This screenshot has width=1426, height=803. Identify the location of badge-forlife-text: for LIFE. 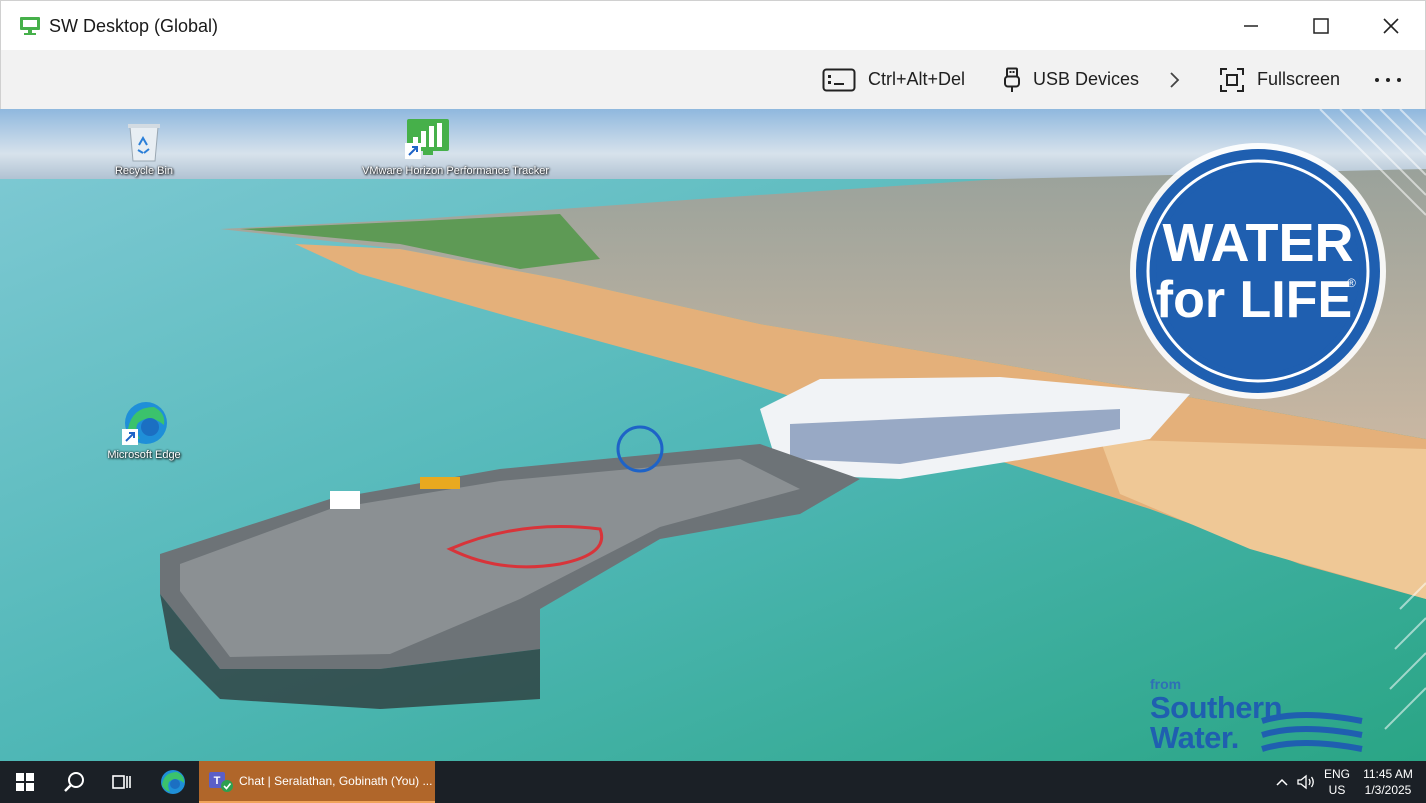
(1254, 300).